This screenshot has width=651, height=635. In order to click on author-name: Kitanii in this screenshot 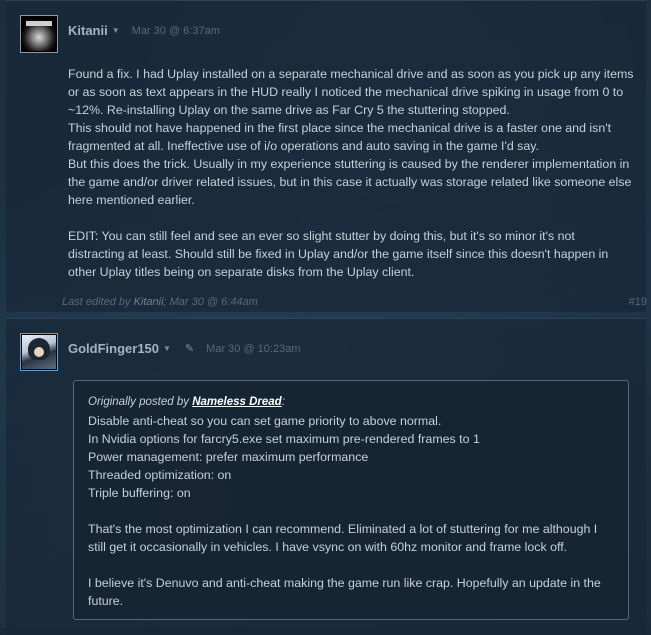, I will do `click(88, 30)`.